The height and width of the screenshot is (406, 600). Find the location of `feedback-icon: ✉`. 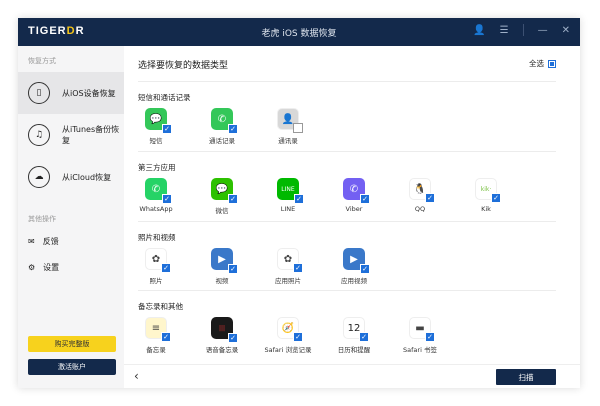

feedback-icon: ✉ is located at coordinates (31, 241).